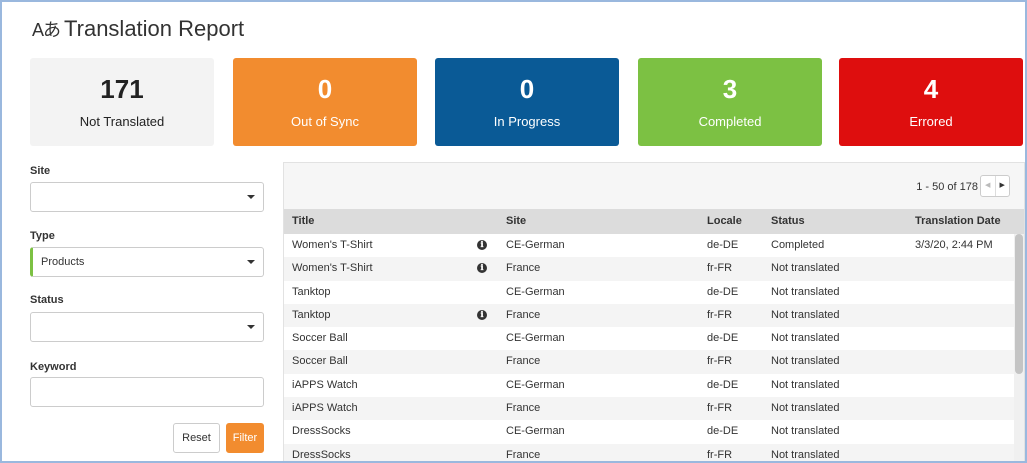  What do you see at coordinates (147, 262) in the screenshot?
I see `type-select: Products` at bounding box center [147, 262].